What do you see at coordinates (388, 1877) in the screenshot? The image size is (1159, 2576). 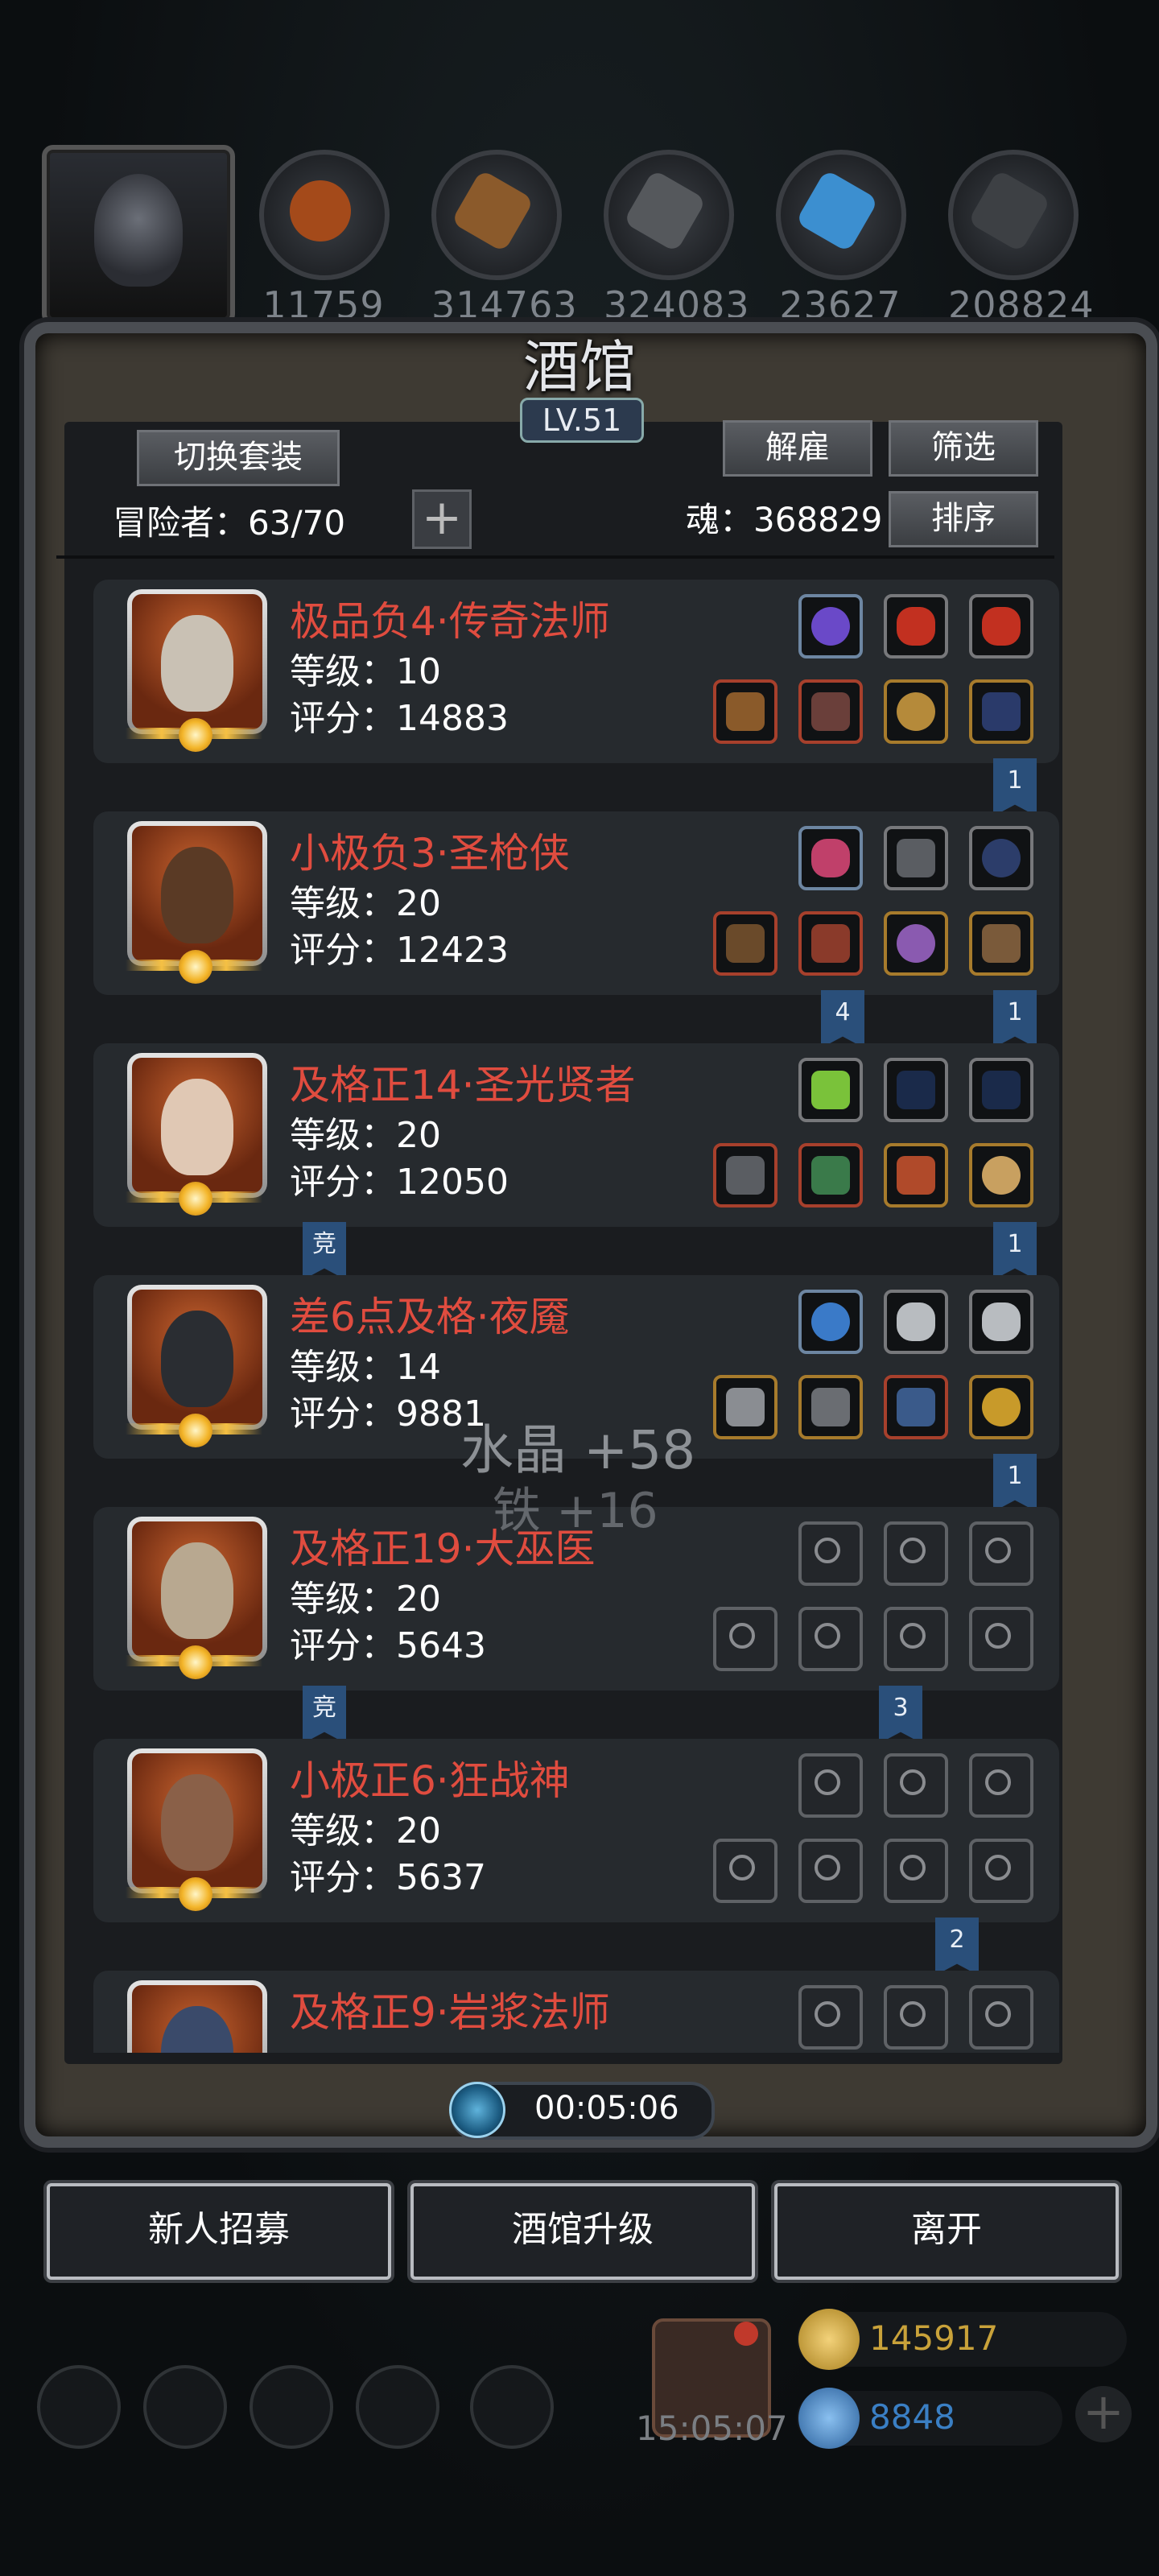 I see `hero-score: 评分：5637` at bounding box center [388, 1877].